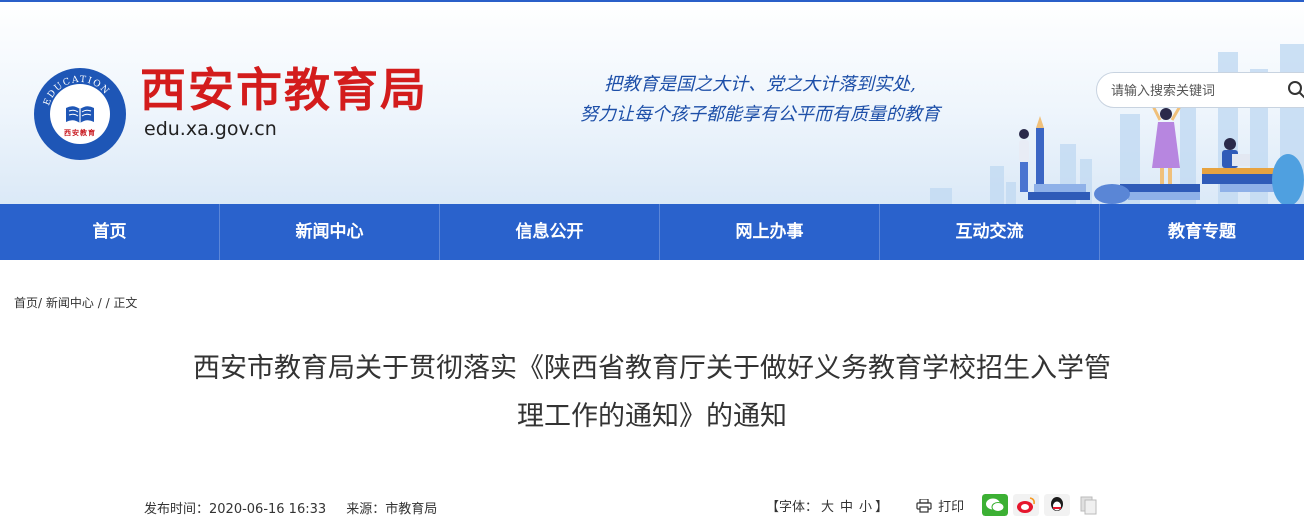  I want to click on logo-inner-circle: 西安教育, so click(80, 114).